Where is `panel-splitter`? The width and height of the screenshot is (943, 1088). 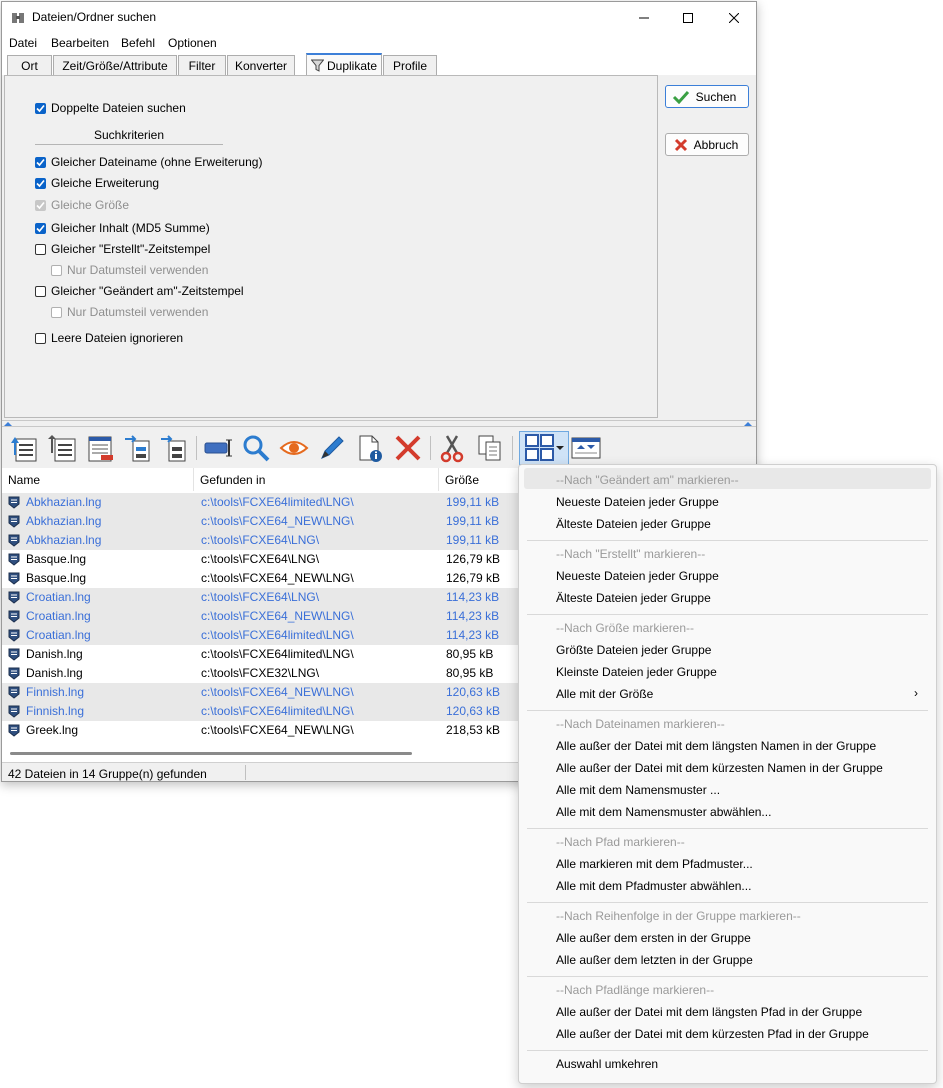 panel-splitter is located at coordinates (379, 423).